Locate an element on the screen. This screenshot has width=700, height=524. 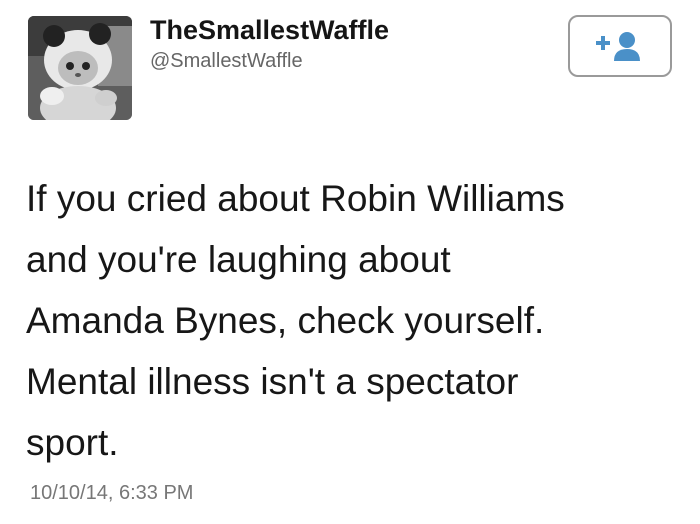
tweet-text-line: sport. is located at coordinates (72, 442).